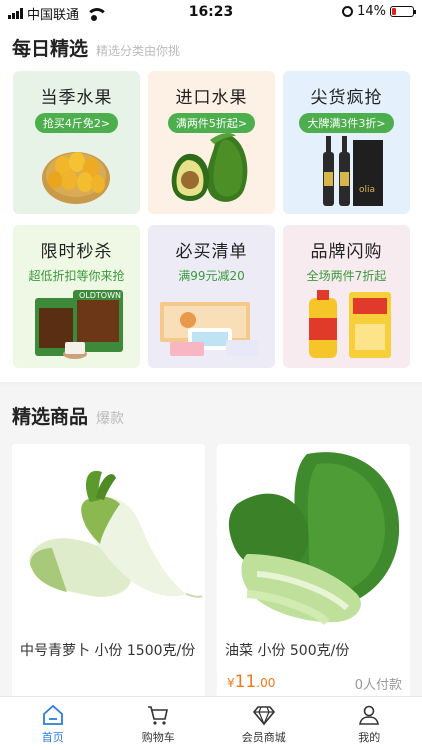 Image resolution: width=422 pixels, height=750 pixels. I want to click on battery-percent: 14%, so click(371, 11).